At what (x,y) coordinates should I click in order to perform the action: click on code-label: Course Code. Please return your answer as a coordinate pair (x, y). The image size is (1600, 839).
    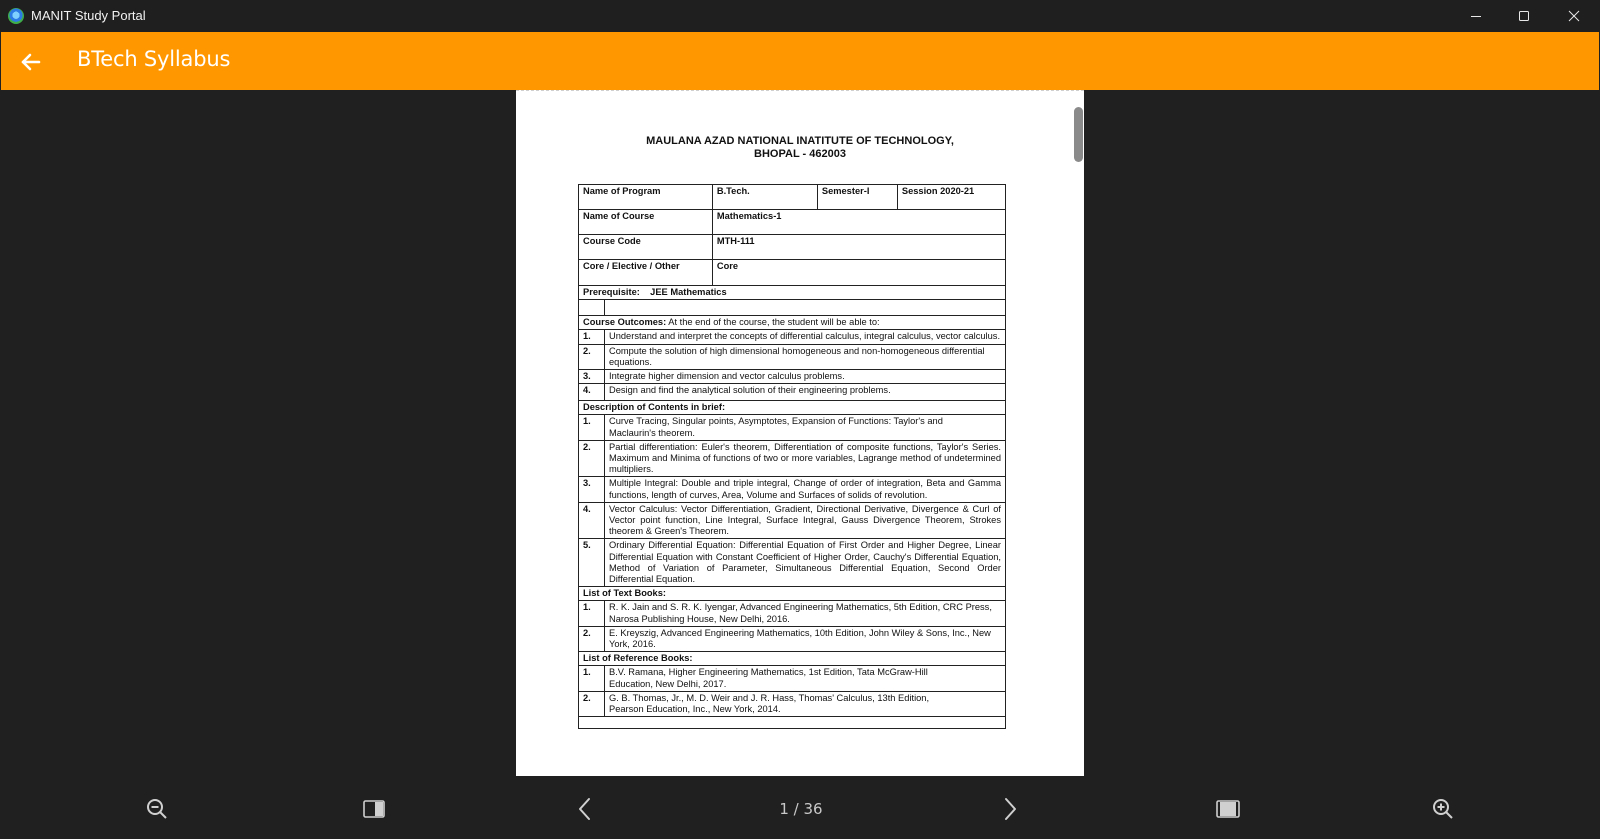
    Looking at the image, I should click on (645, 247).